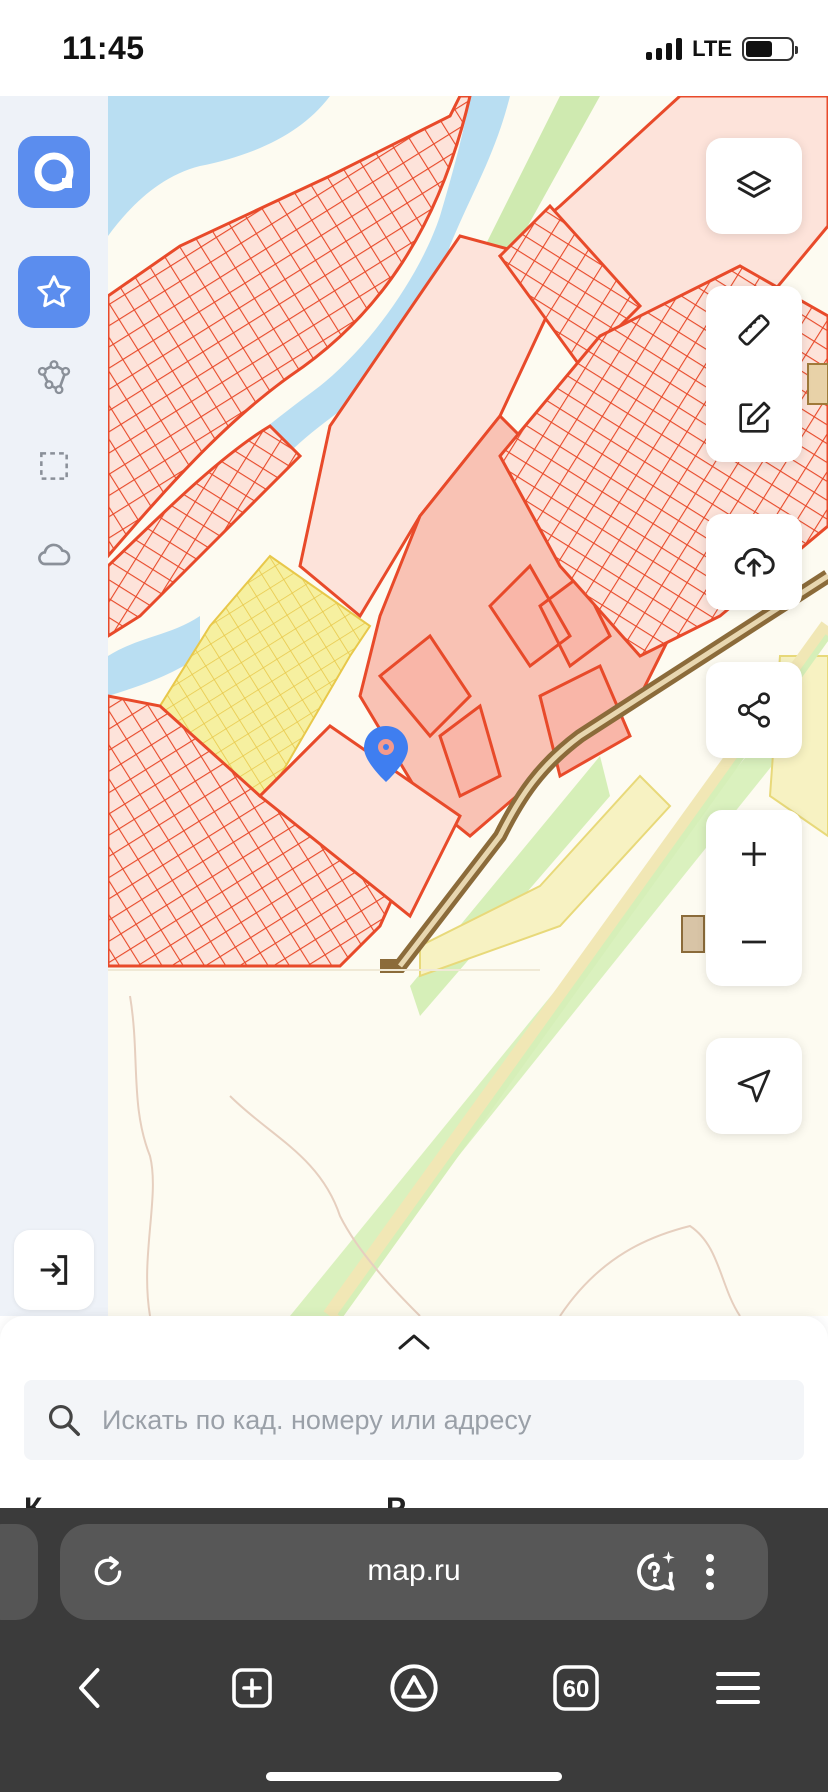 The image size is (828, 1792). Describe the element at coordinates (64, 1420) in the screenshot. I see `search-icon` at that location.